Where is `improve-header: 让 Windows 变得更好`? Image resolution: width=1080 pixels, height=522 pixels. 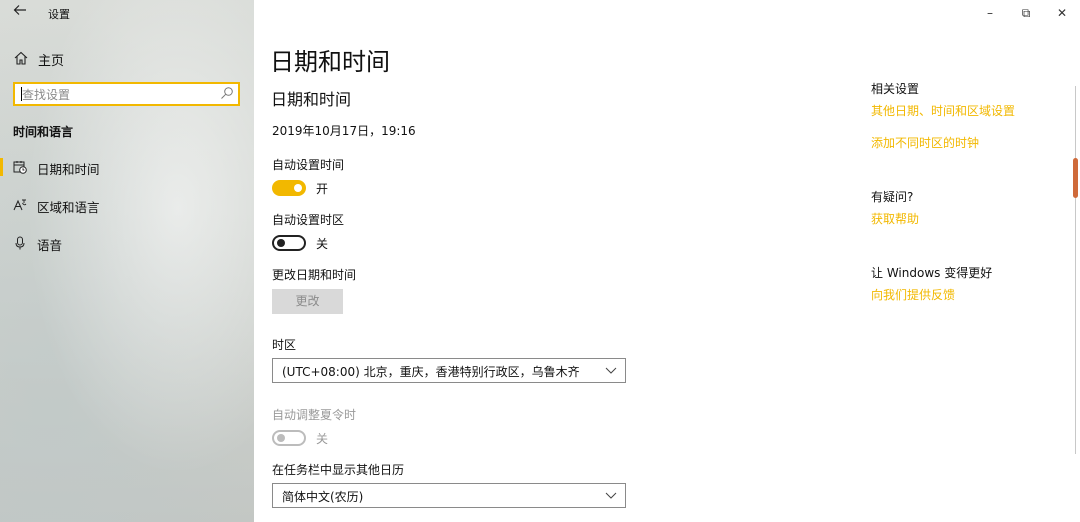
improve-header: 让 Windows 变得更好 is located at coordinates (932, 273).